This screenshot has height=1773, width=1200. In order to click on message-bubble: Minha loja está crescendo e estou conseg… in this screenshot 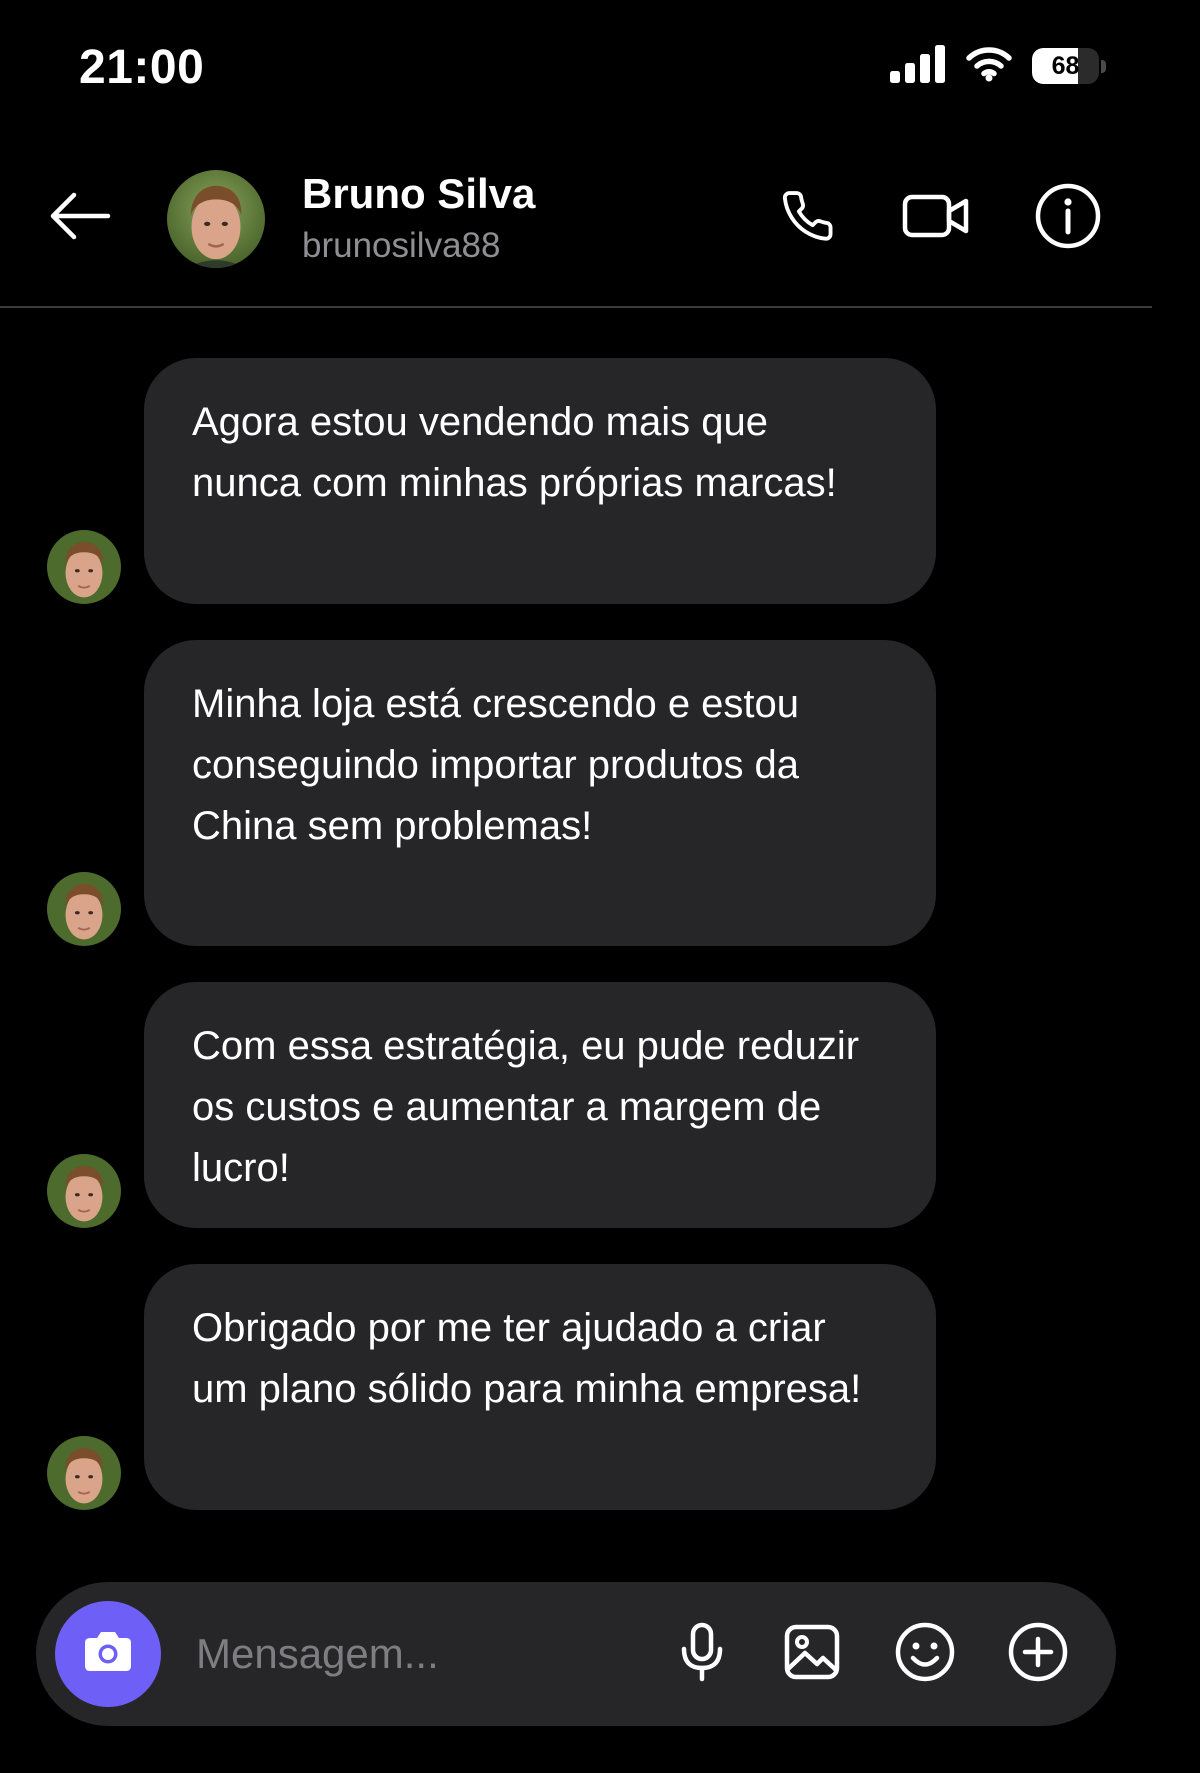, I will do `click(540, 793)`.